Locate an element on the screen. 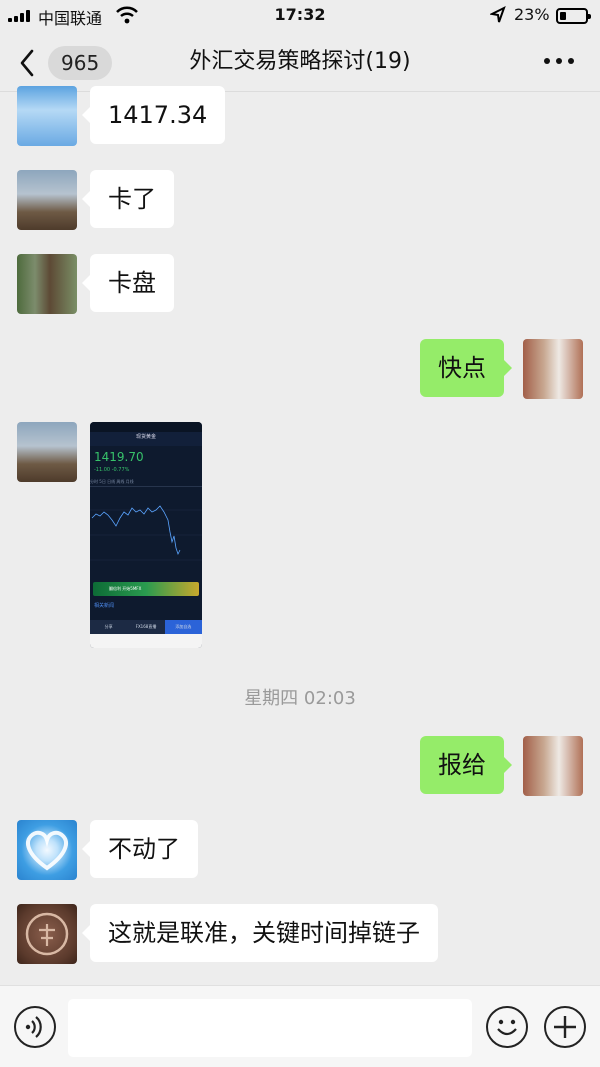 This screenshot has height=1067, width=600. screenshot-tab: 5日 is located at coordinates (102, 481).